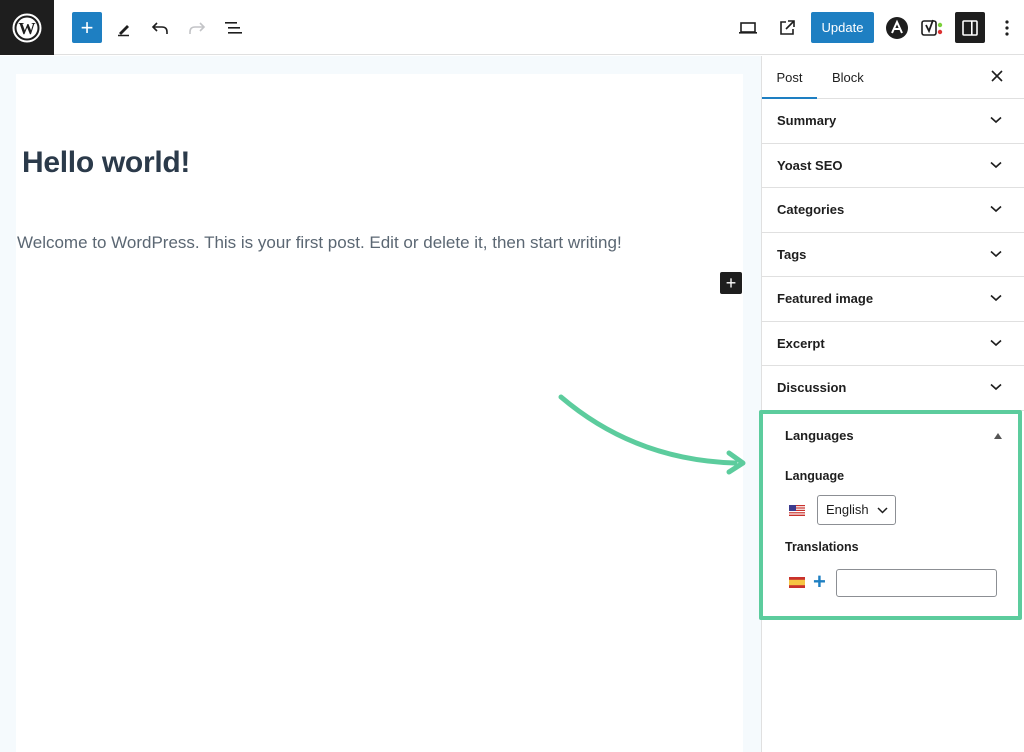  I want to click on panel-summary: Summary, so click(893, 121).